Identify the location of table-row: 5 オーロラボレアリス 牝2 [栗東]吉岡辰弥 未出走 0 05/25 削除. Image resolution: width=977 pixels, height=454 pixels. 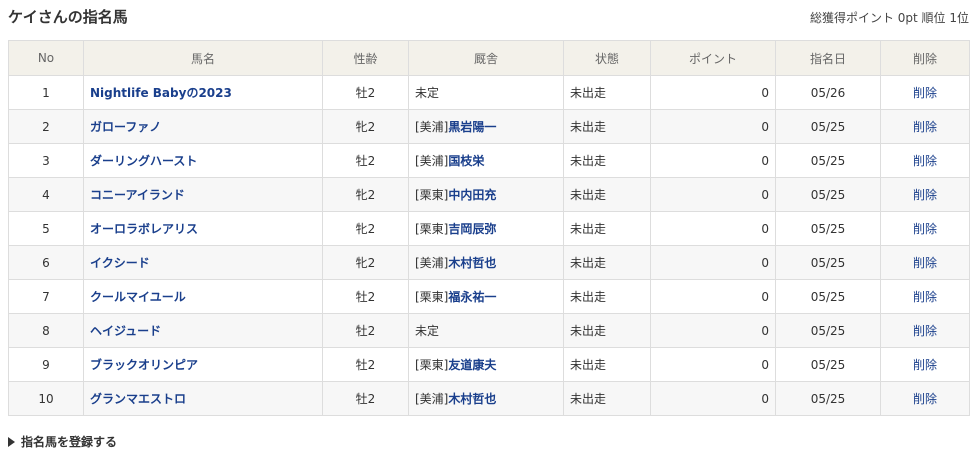
(489, 228).